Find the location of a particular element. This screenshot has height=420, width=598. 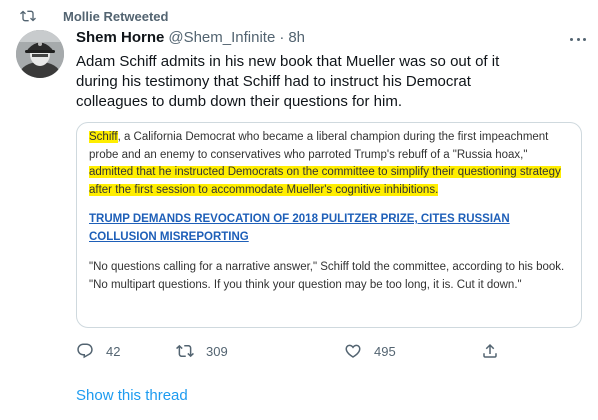

share-button is located at coordinates (490, 351).